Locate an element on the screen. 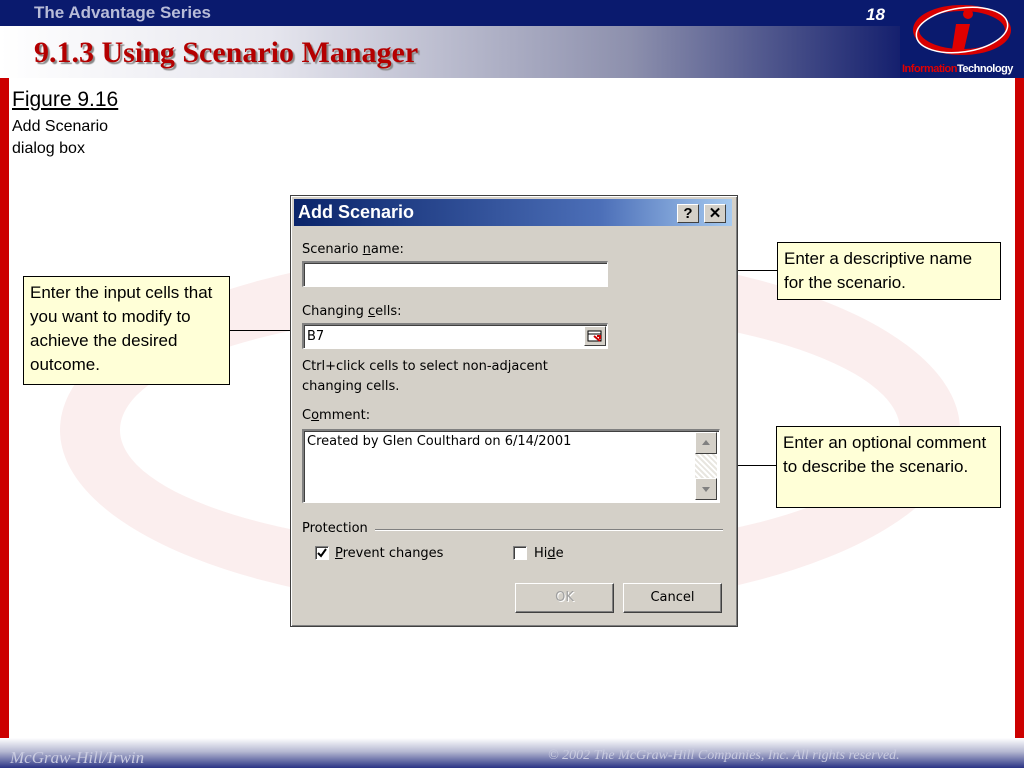 The width and height of the screenshot is (1024, 768). right-border is located at coordinates (1019, 408).